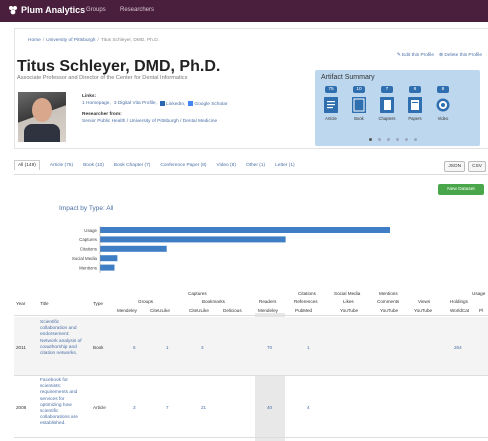 This screenshot has width=488, height=441. What do you see at coordinates (193, 239) in the screenshot?
I see `bar-captures` at bounding box center [193, 239].